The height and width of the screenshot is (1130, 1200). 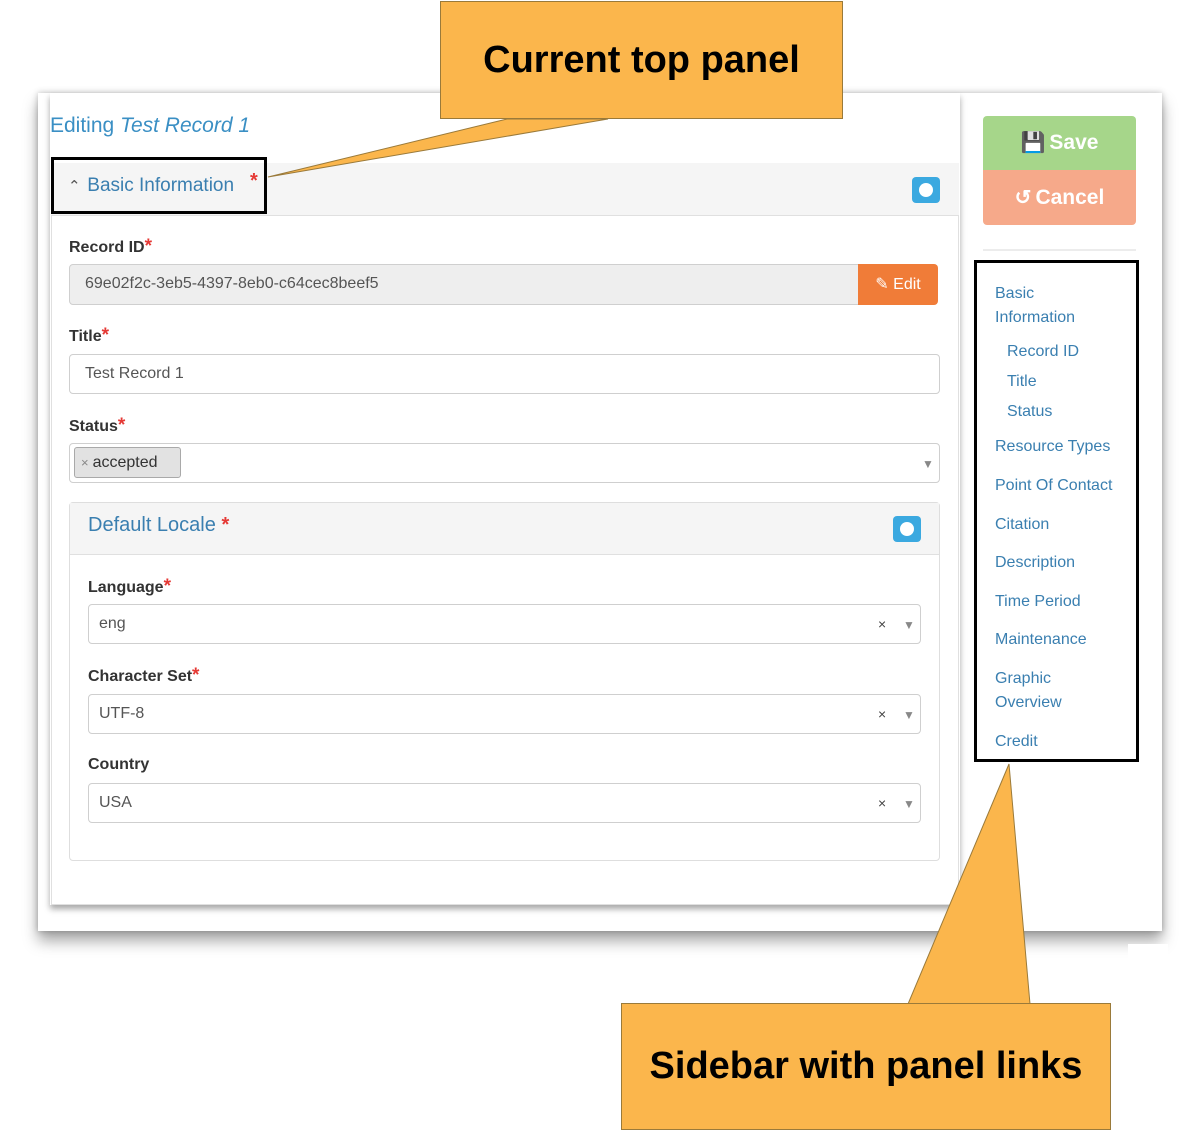 I want to click on callout-bottom-text: Sidebar with panel links, so click(x=866, y=1066).